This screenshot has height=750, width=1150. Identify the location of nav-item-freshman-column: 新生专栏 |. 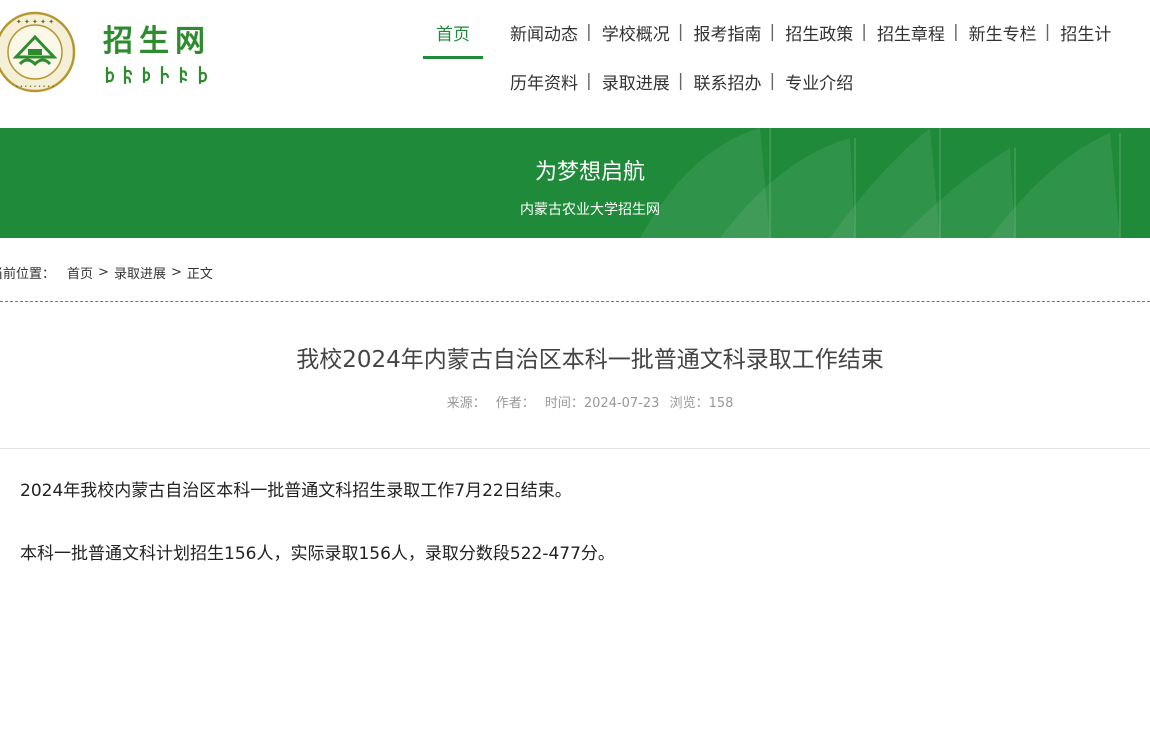
(1015, 32).